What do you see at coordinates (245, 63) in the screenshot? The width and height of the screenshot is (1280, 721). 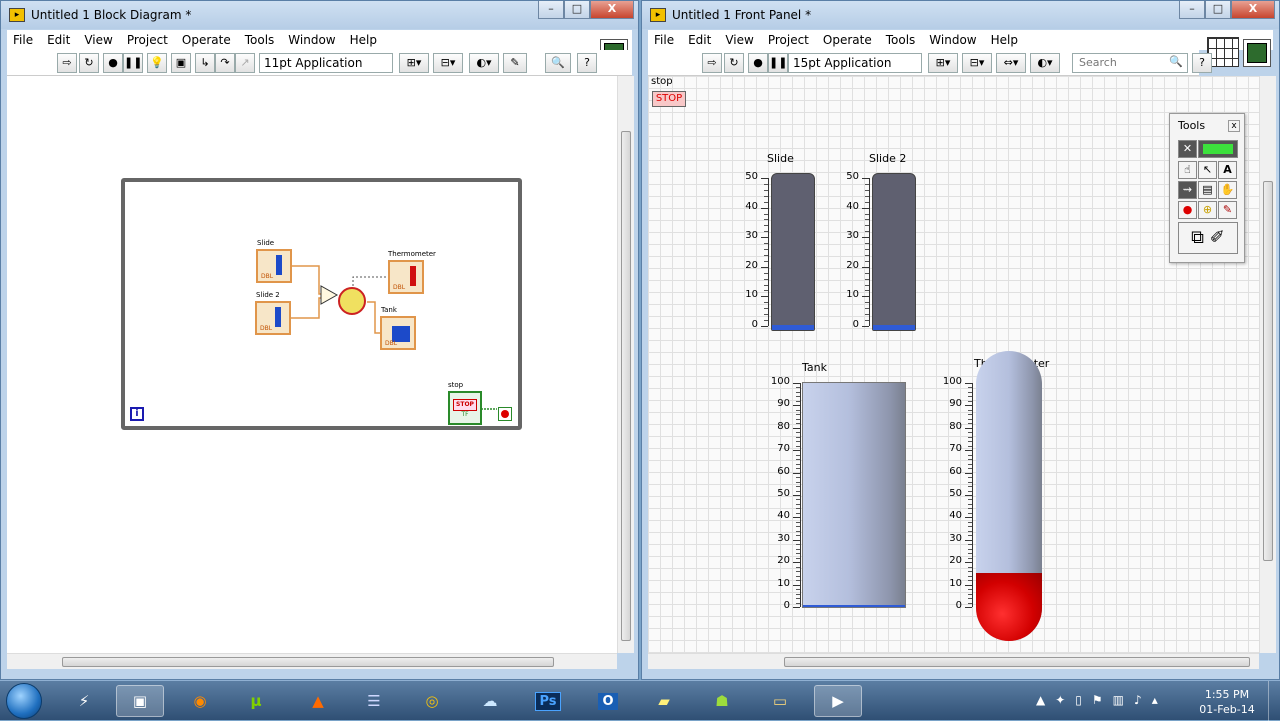 I see `step-out-icon: ↗` at bounding box center [245, 63].